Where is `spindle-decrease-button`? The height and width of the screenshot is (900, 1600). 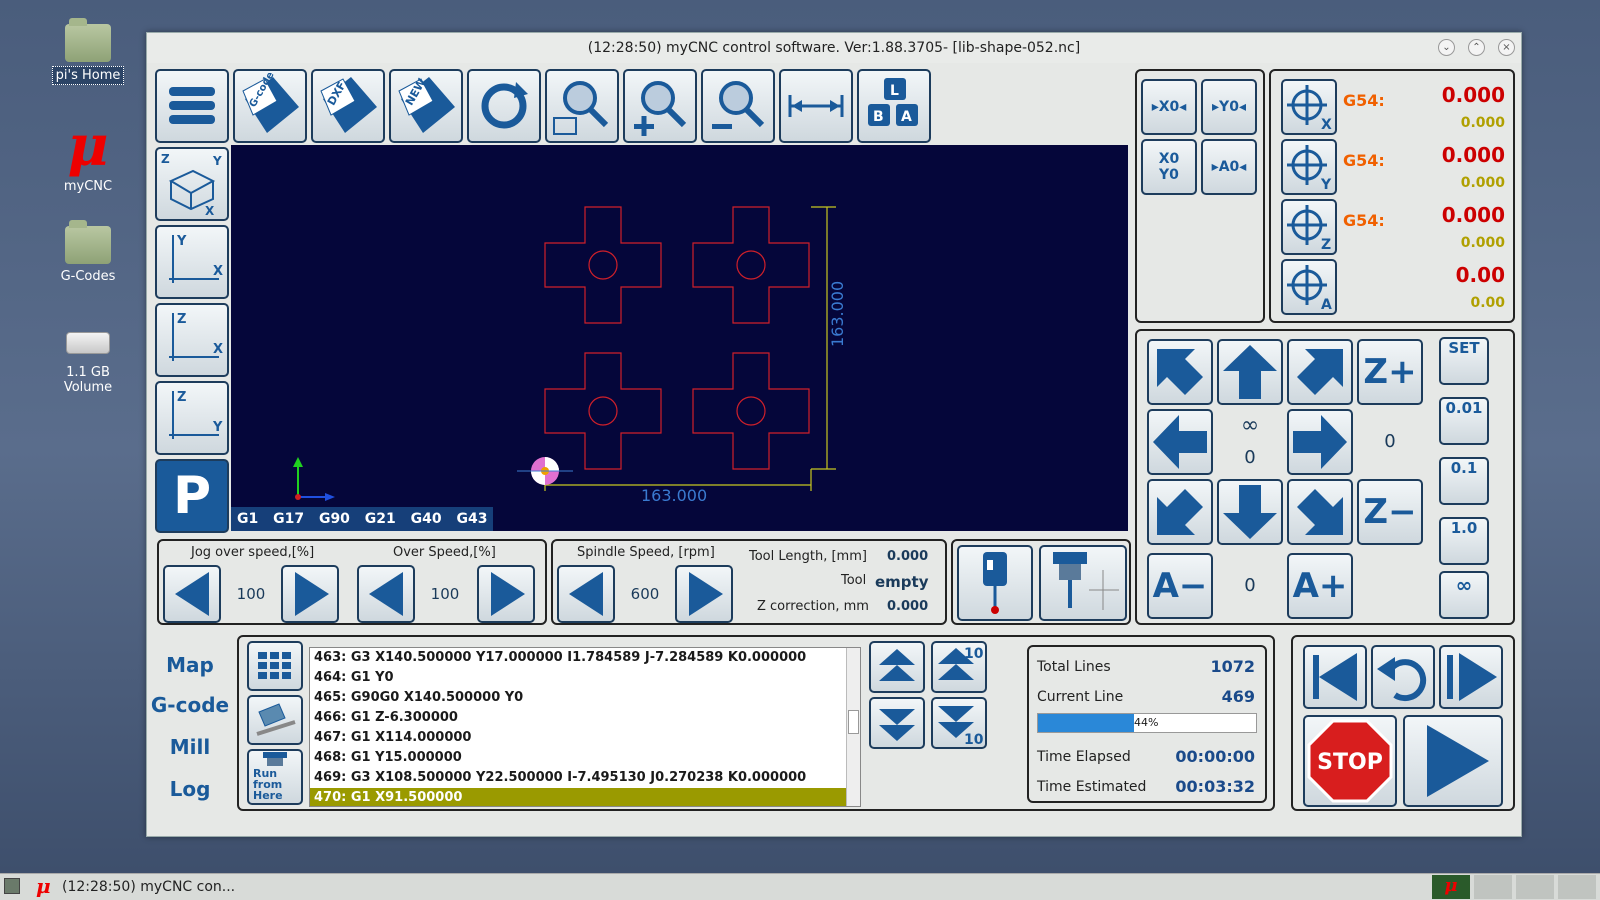 spindle-decrease-button is located at coordinates (586, 594).